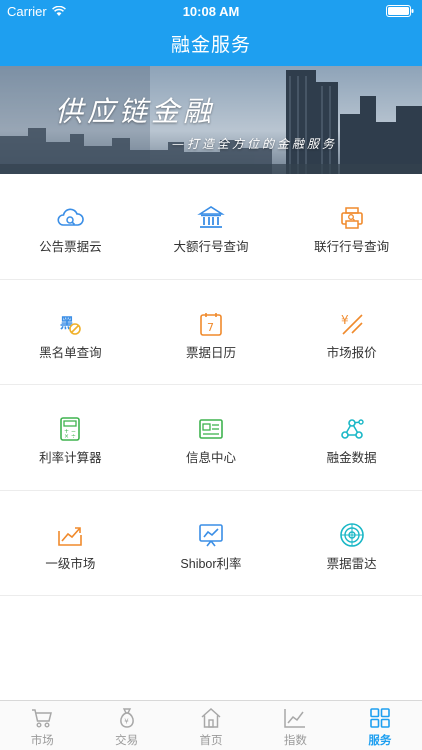 The height and width of the screenshot is (750, 422). I want to click on bank-icon, so click(211, 217).